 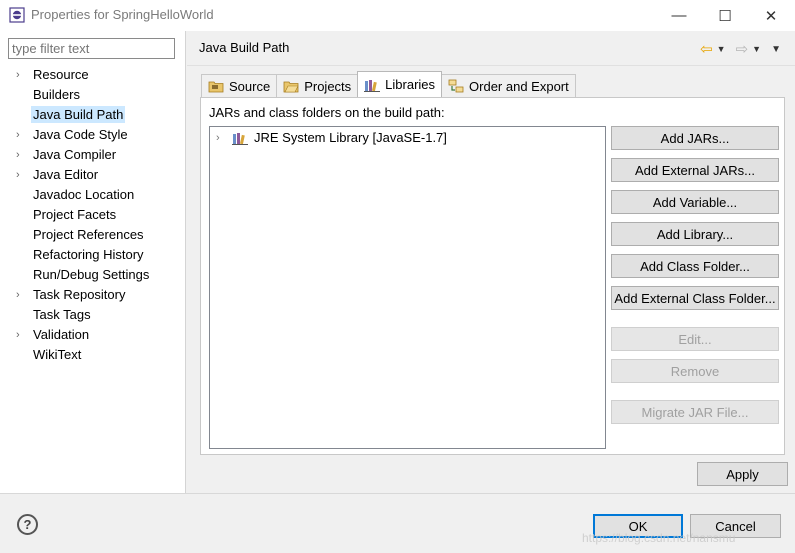 I want to click on title-bar: Properties for SpringHelloWorld — ☐ ✕, so click(x=397, y=15).